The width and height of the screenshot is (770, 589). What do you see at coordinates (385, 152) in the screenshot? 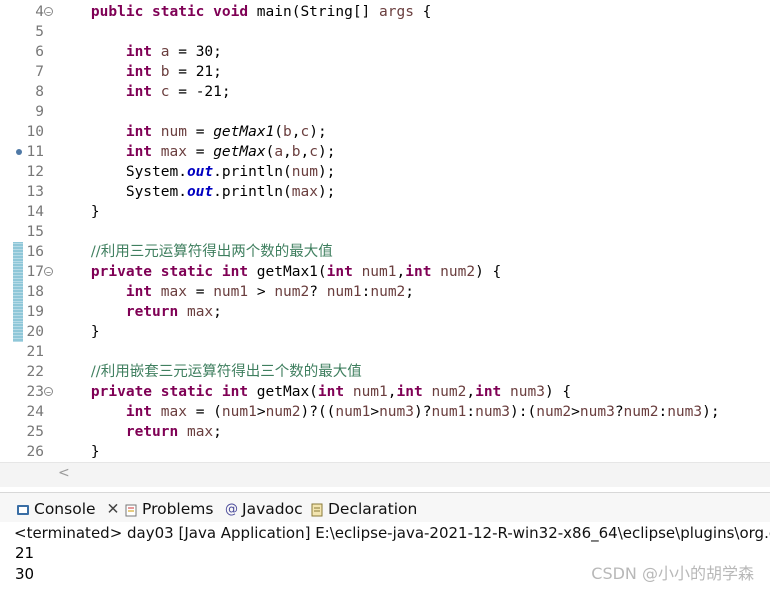
I see `code-line: 11 int max = getMax(a,b,c);` at bounding box center [385, 152].